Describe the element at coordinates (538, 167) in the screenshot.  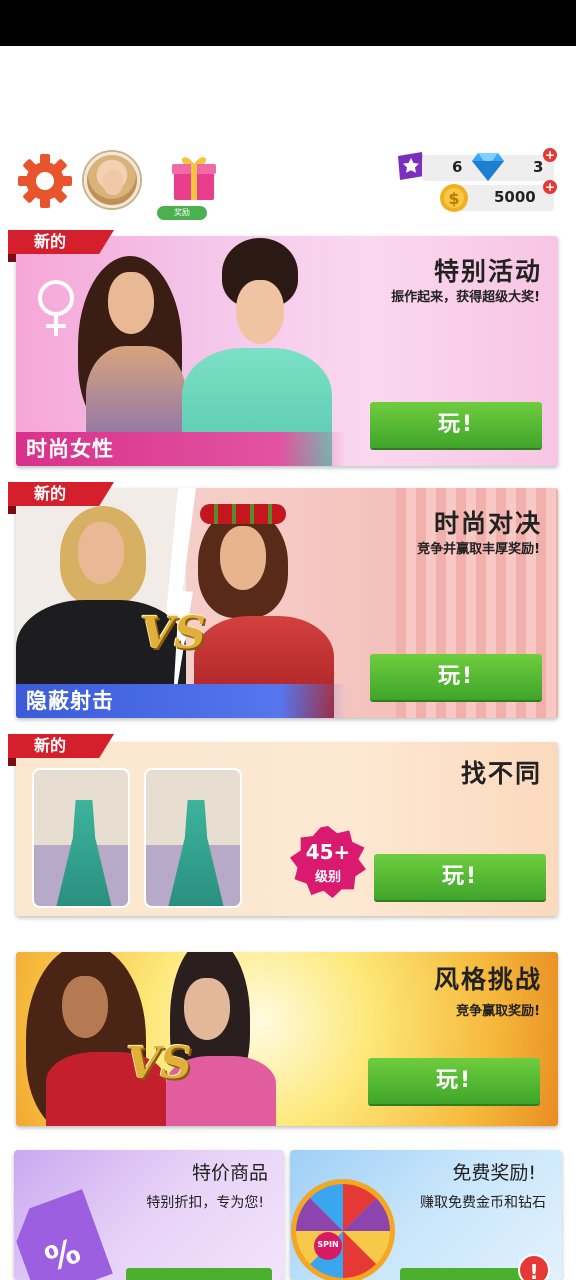
I see `diamonds-count: 3` at that location.